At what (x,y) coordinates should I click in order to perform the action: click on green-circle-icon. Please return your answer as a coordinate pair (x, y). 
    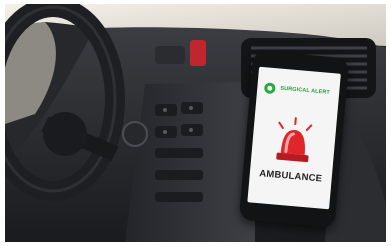
    Looking at the image, I should click on (269, 87).